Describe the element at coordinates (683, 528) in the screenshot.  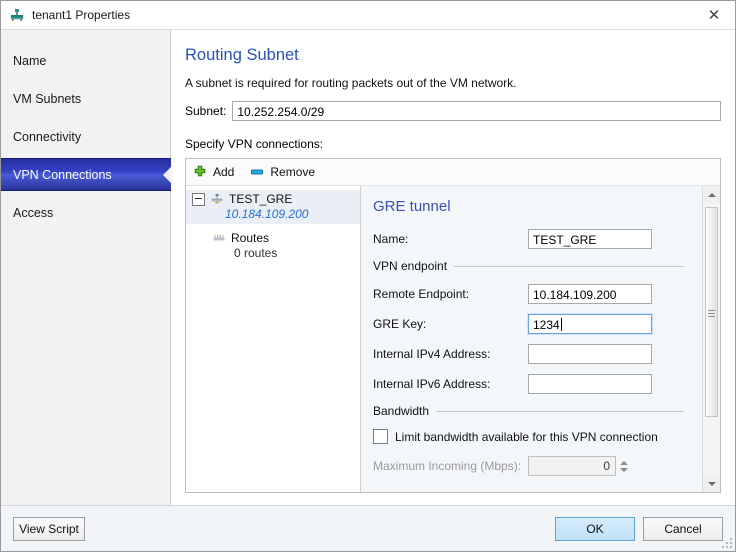
I see `cancel-button: Cancel` at that location.